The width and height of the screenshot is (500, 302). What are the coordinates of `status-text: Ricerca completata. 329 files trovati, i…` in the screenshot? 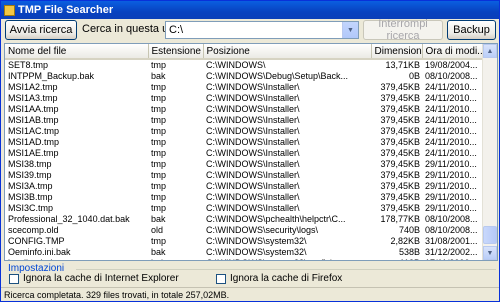 It's located at (117, 295).